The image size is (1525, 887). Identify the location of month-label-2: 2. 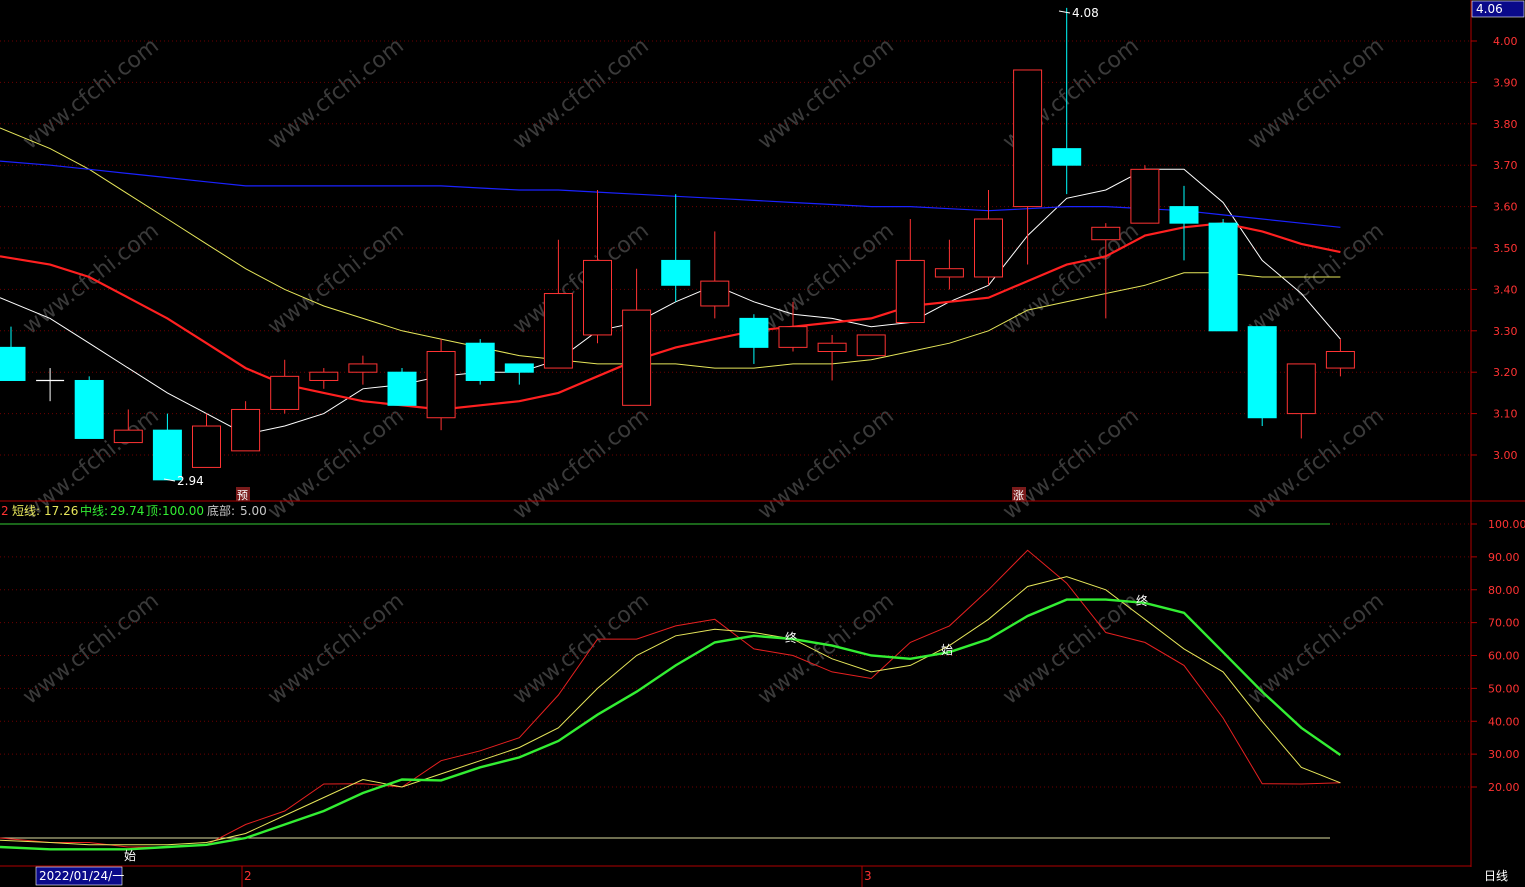
(248, 876).